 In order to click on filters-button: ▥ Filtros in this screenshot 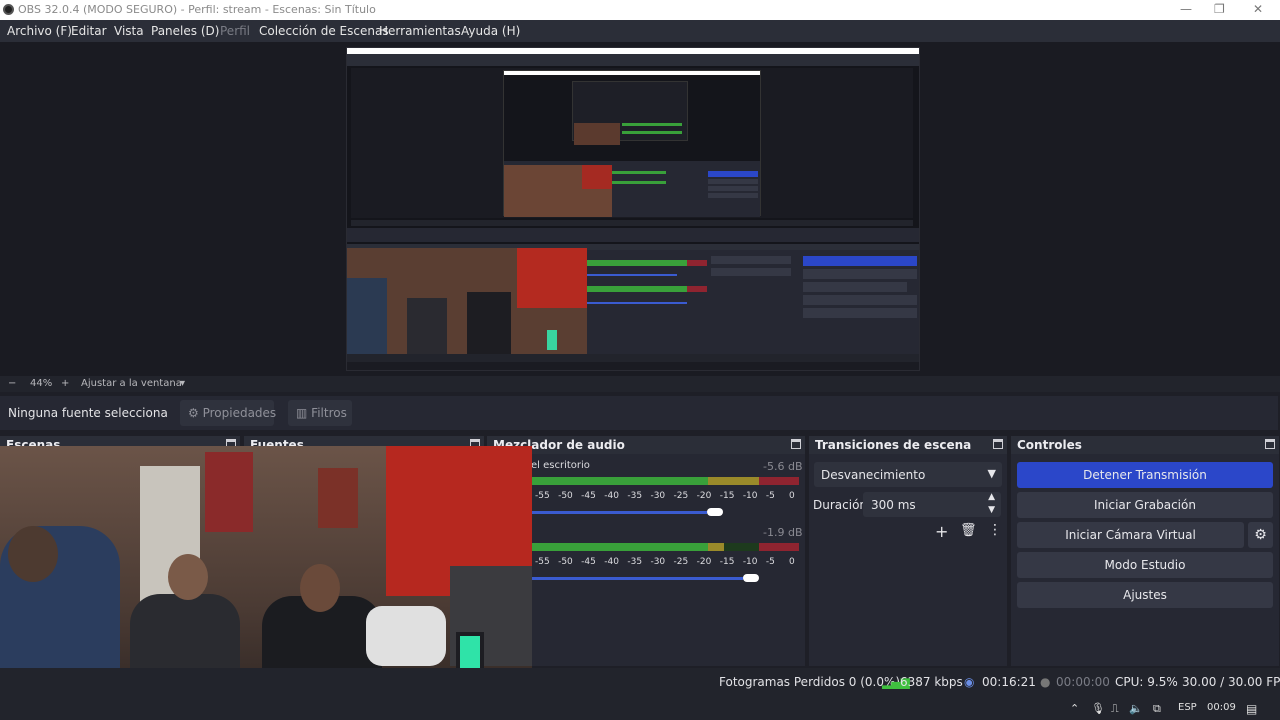, I will do `click(320, 413)`.